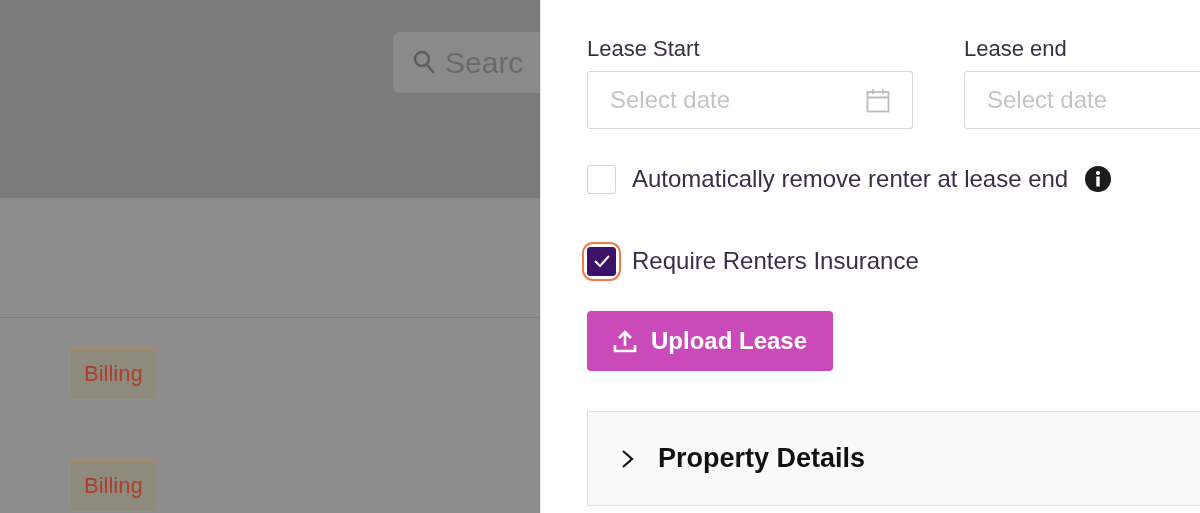  I want to click on checkmark-icon, so click(601, 261).